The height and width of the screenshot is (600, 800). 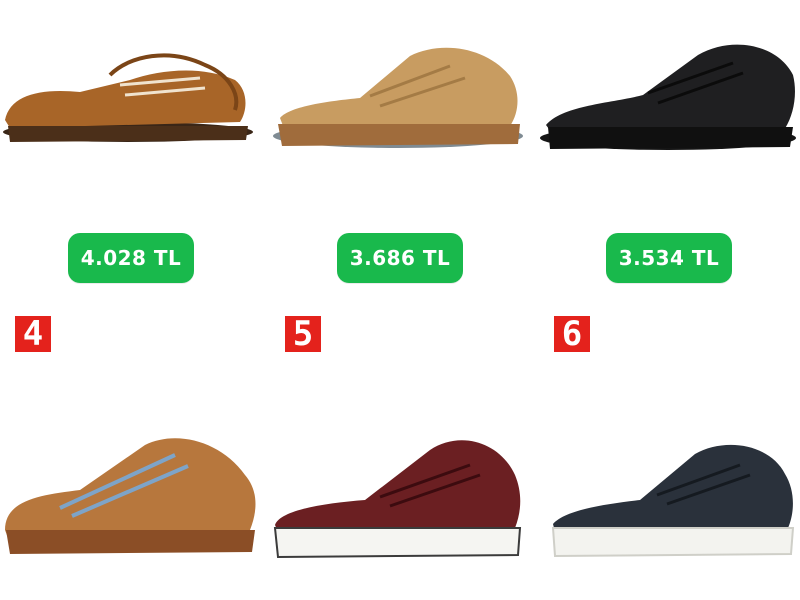 What do you see at coordinates (397, 96) in the screenshot?
I see `product-image-mesh-sneaker` at bounding box center [397, 96].